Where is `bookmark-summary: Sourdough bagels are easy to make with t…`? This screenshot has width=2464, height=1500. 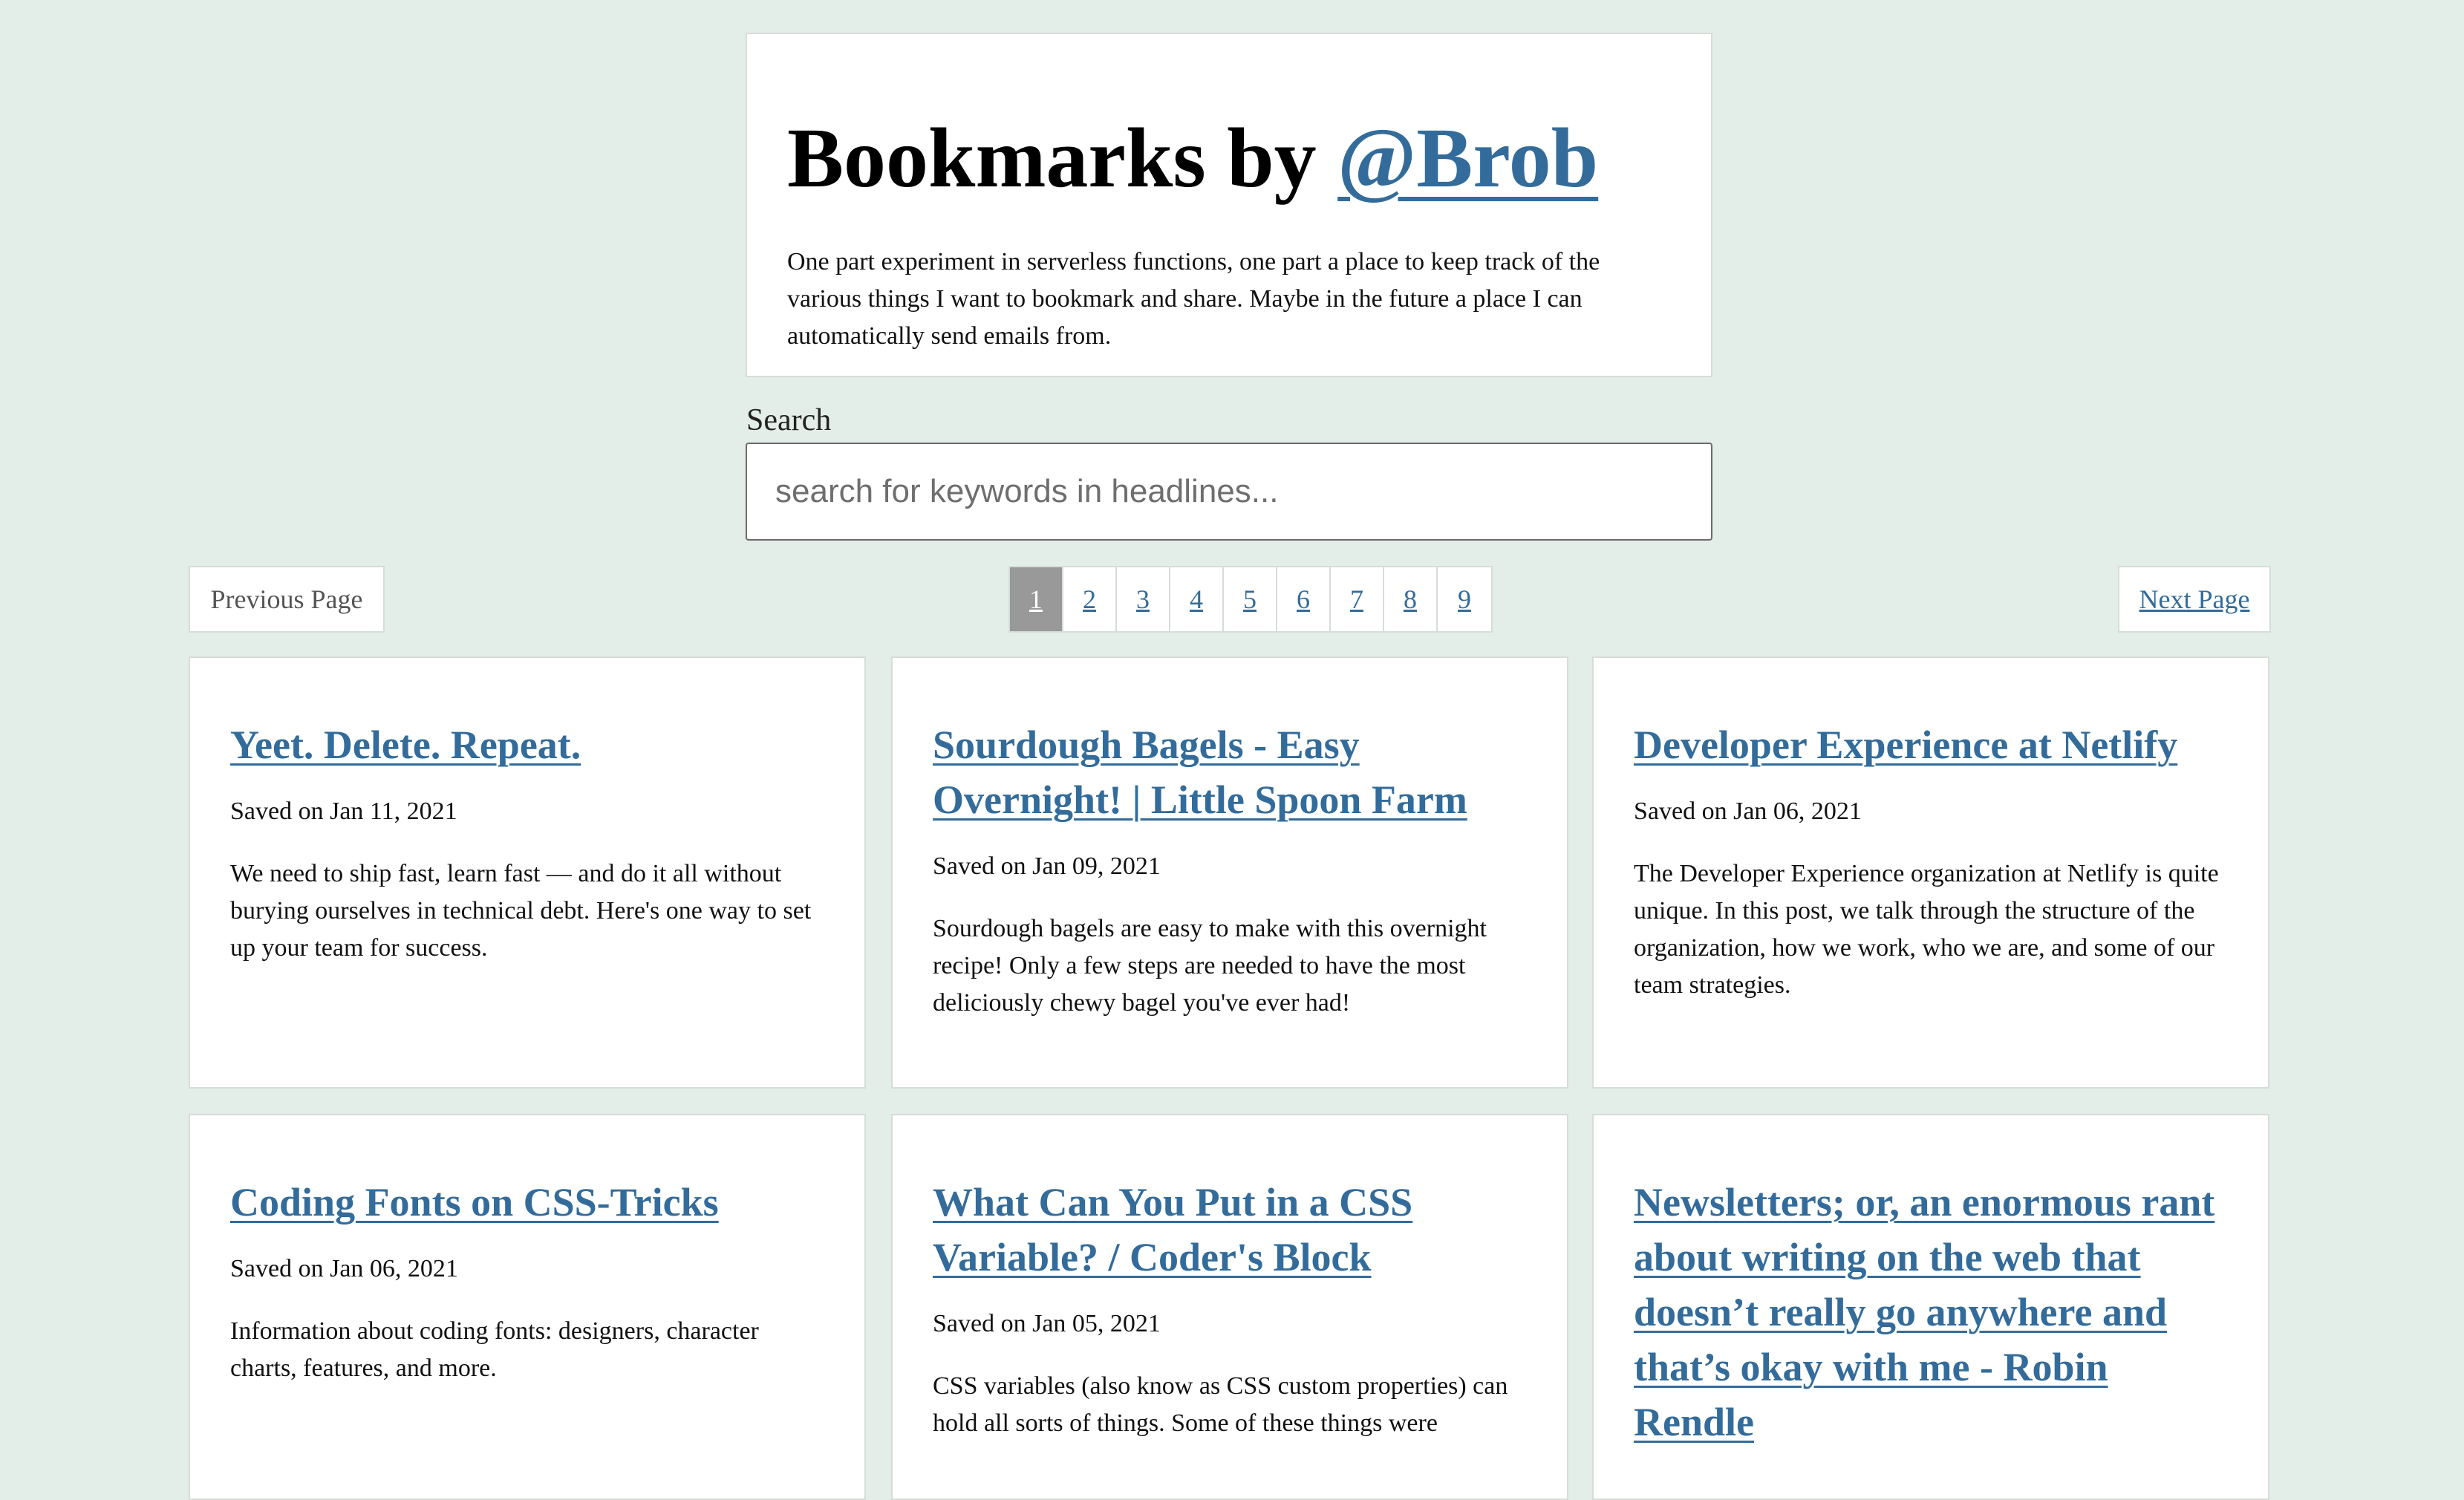
bookmark-summary: Sourdough bagels are easy to make with t… is located at coordinates (1210, 966).